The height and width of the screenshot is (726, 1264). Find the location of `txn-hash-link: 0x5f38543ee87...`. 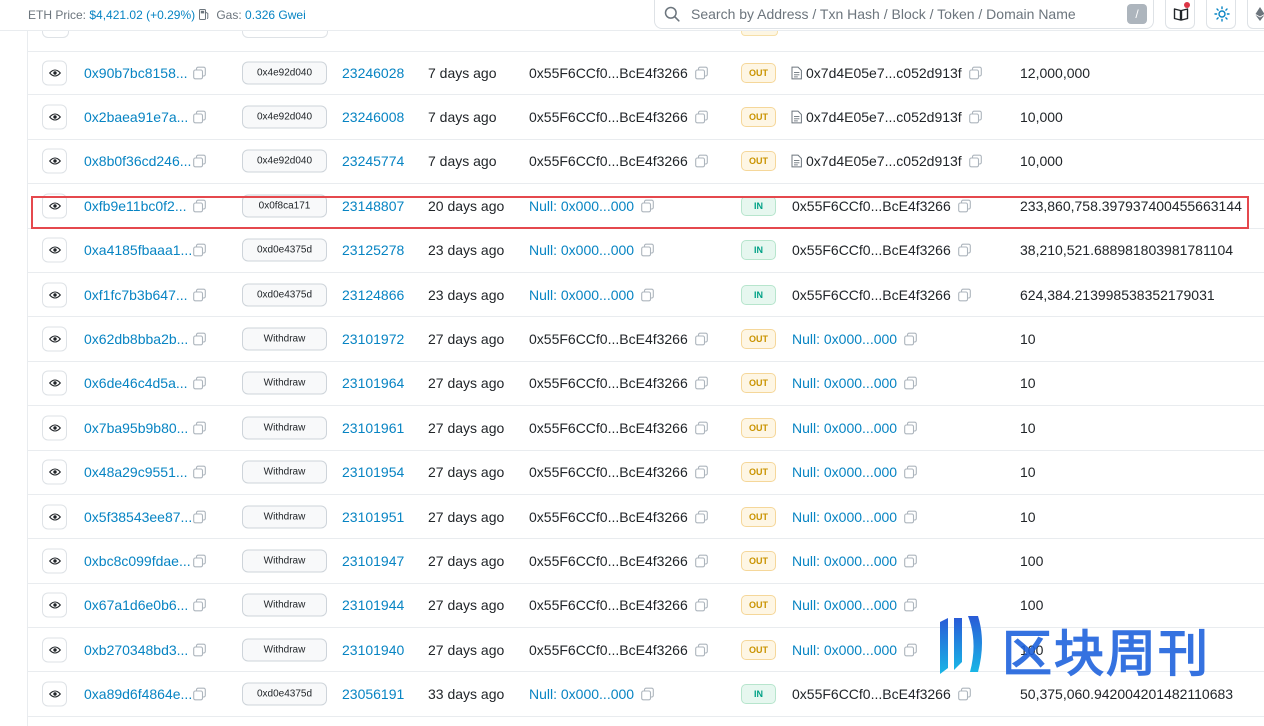

txn-hash-link: 0x5f38543ee87... is located at coordinates (138, 517).